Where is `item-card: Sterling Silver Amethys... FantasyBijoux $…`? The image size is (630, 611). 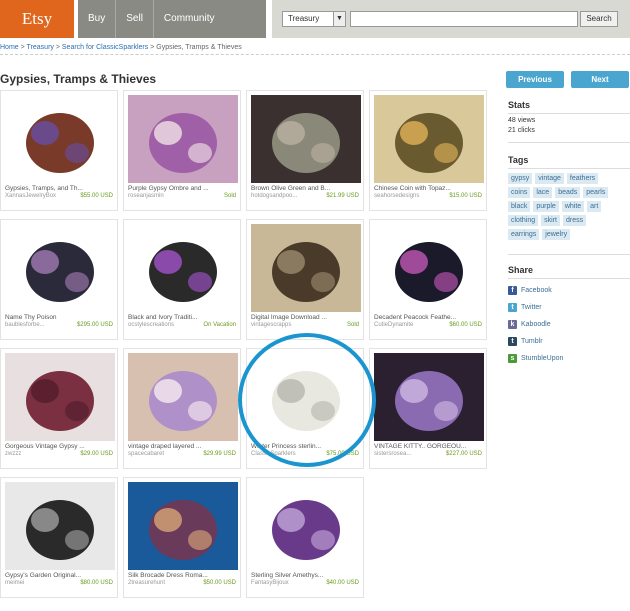 item-card: Sterling Silver Amethys... FantasyBijoux $… is located at coordinates (305, 537).